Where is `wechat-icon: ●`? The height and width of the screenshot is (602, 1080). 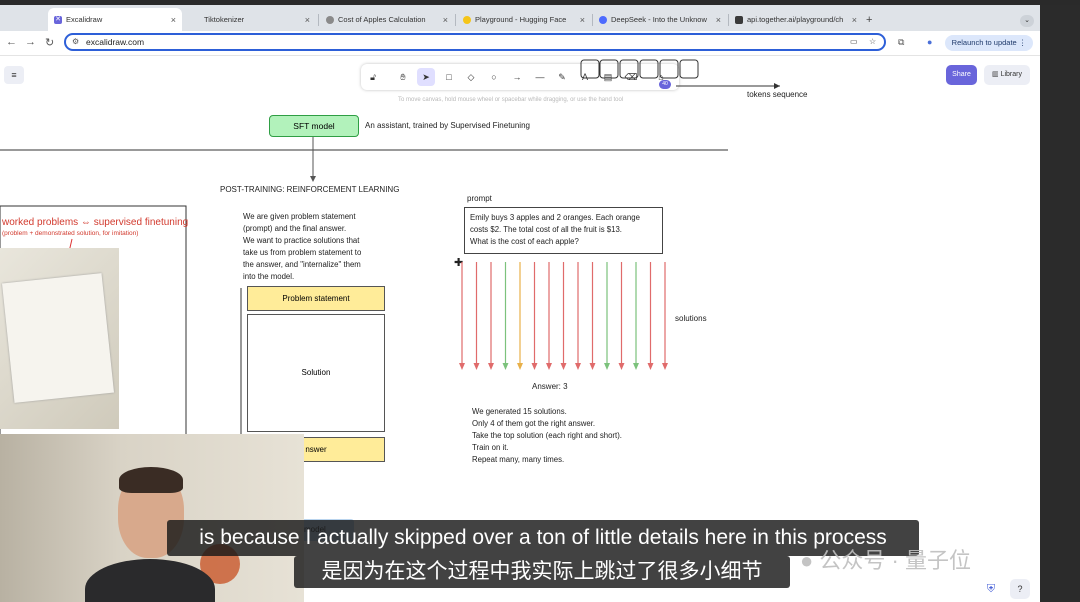 wechat-icon: ● is located at coordinates (807, 560).